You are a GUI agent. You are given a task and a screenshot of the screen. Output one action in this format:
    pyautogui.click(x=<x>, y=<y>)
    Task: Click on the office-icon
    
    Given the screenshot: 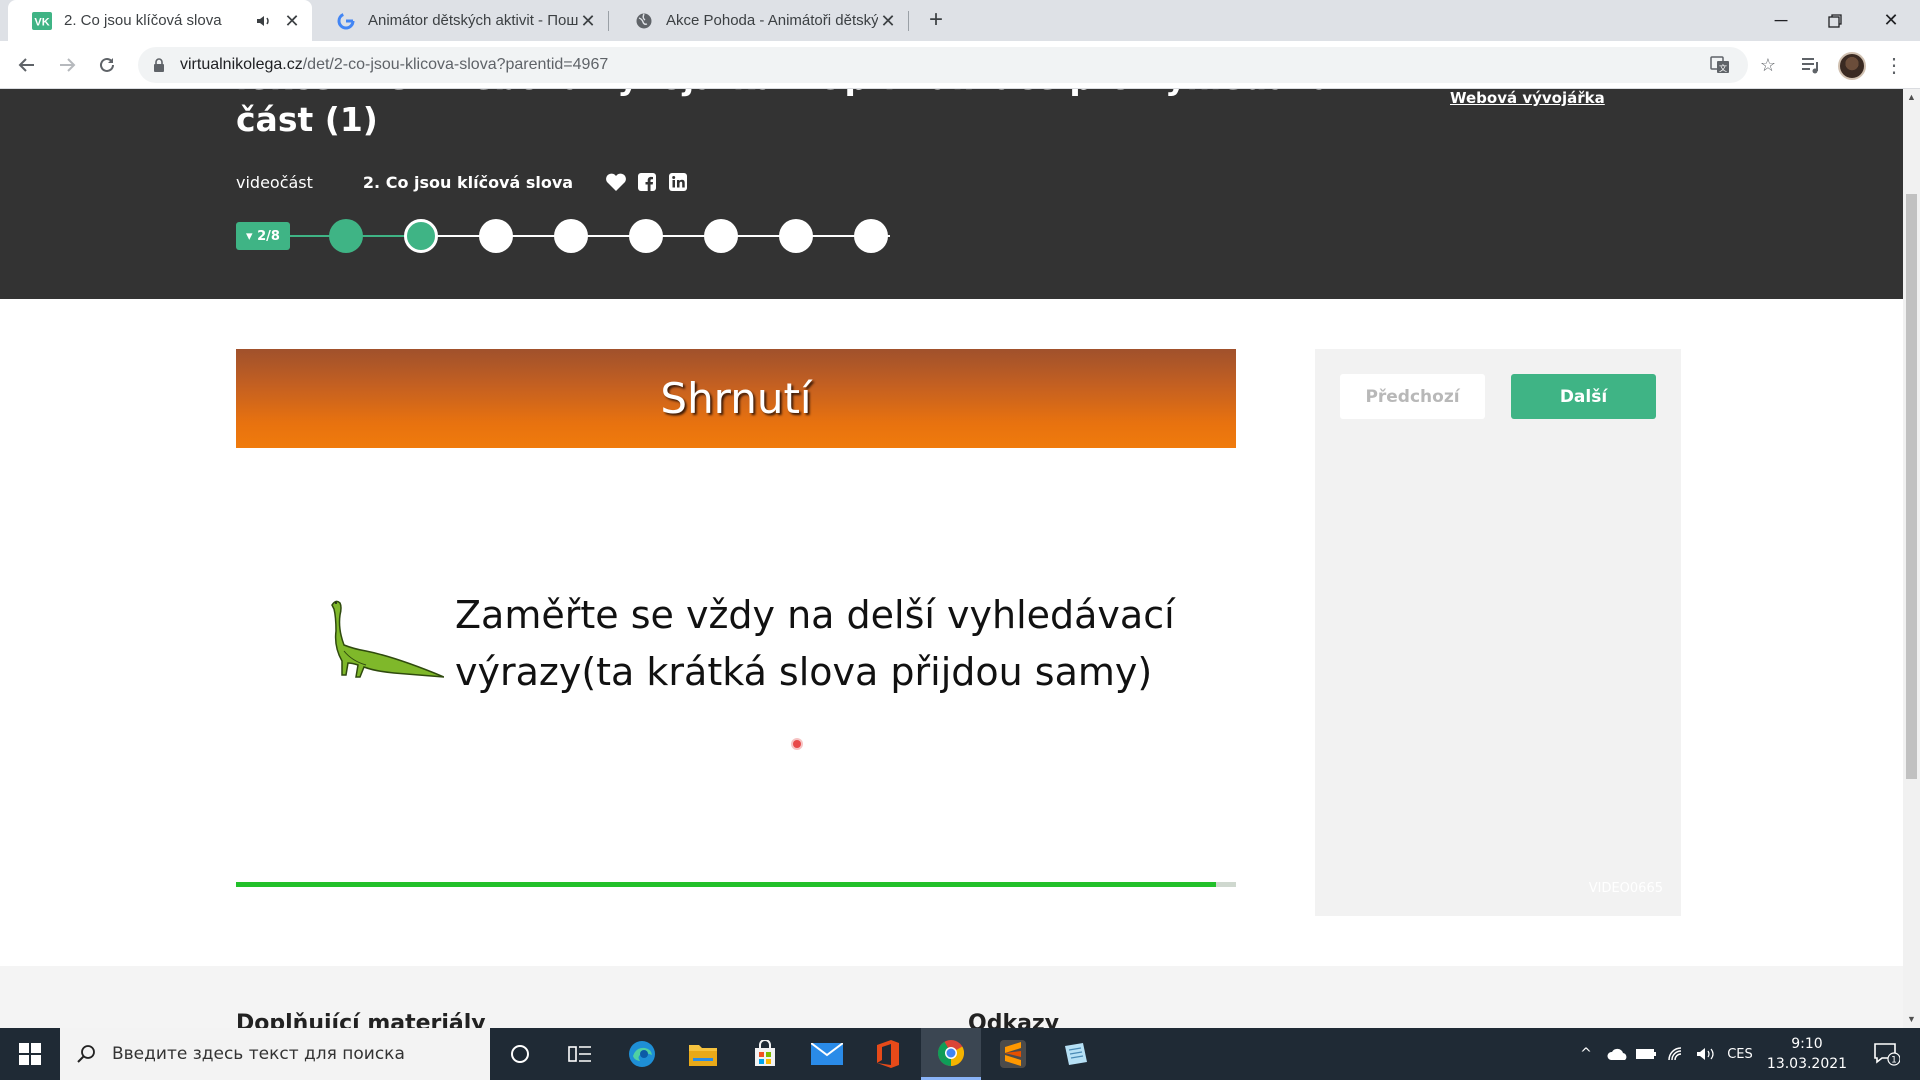 What is the action you would take?
    pyautogui.click(x=888, y=1054)
    